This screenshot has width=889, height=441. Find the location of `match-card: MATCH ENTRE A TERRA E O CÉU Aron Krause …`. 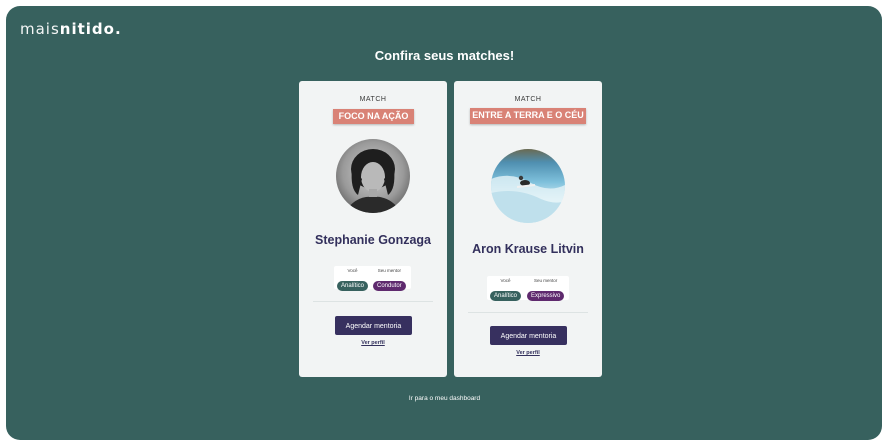

match-card: MATCH ENTRE A TERRA E O CÉU Aron Krause … is located at coordinates (528, 229).